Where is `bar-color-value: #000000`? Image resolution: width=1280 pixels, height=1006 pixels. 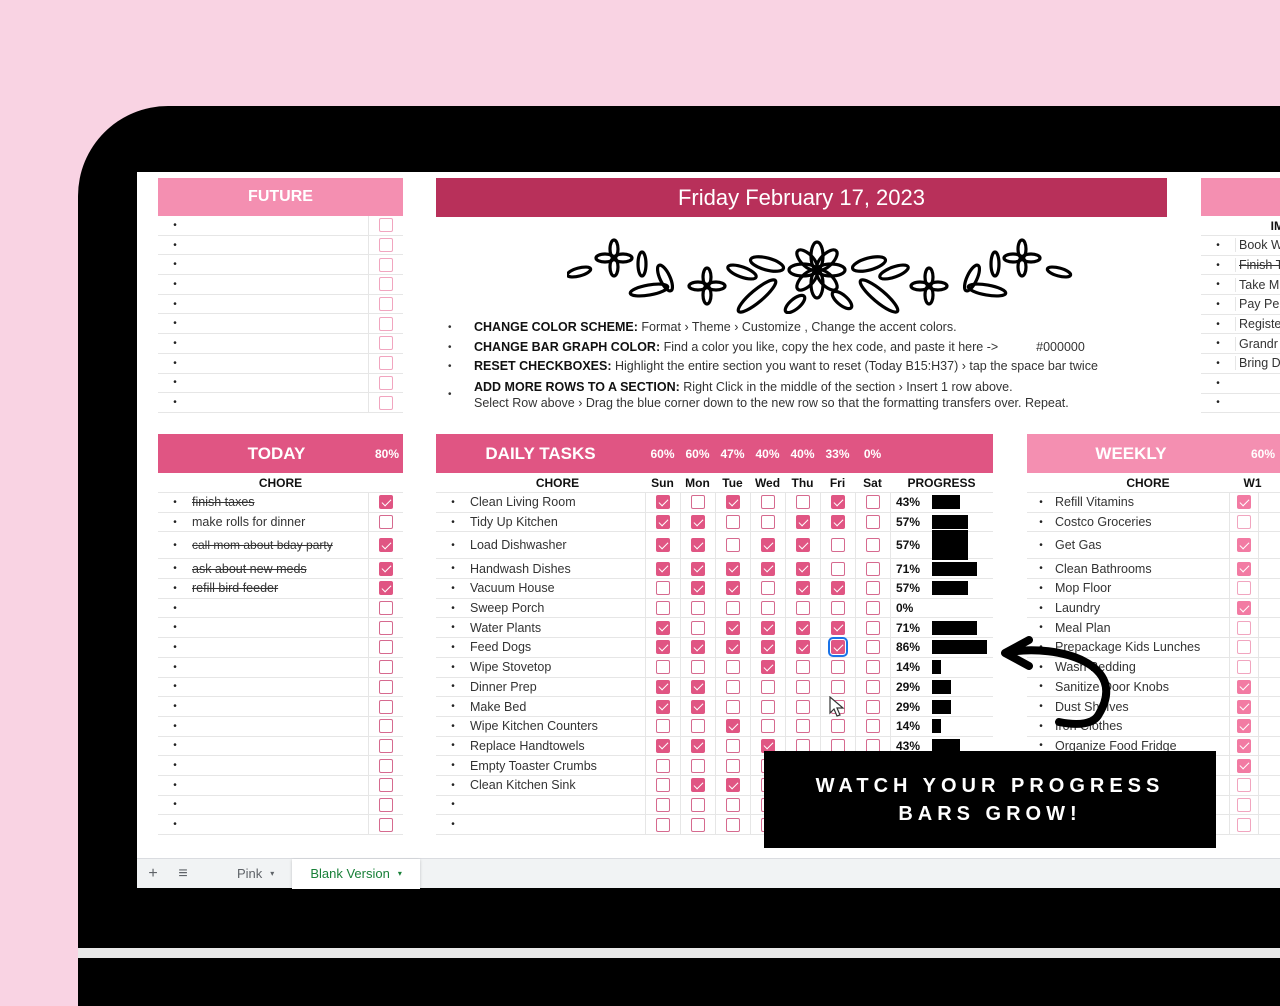 bar-color-value: #000000 is located at coordinates (1060, 347).